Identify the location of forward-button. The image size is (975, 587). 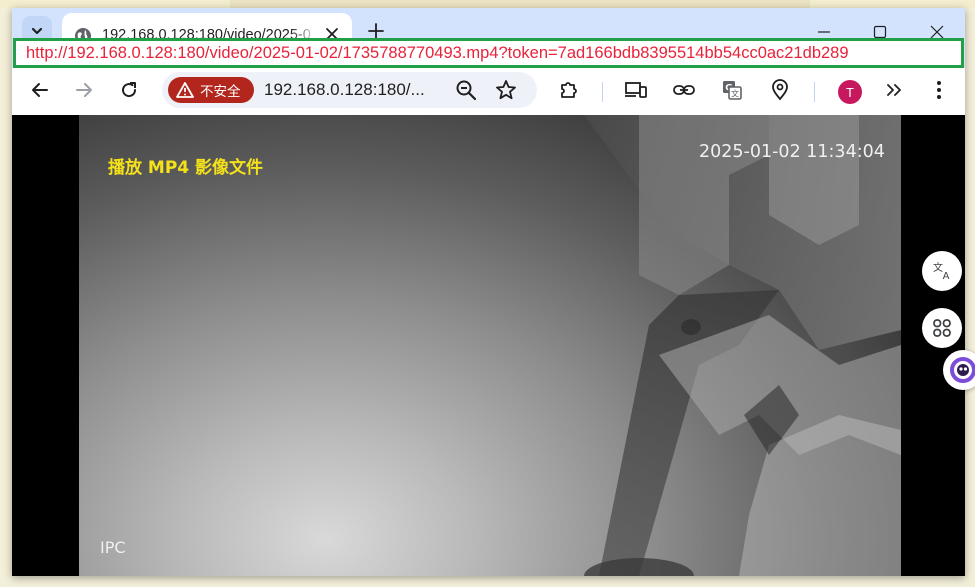
(84, 90).